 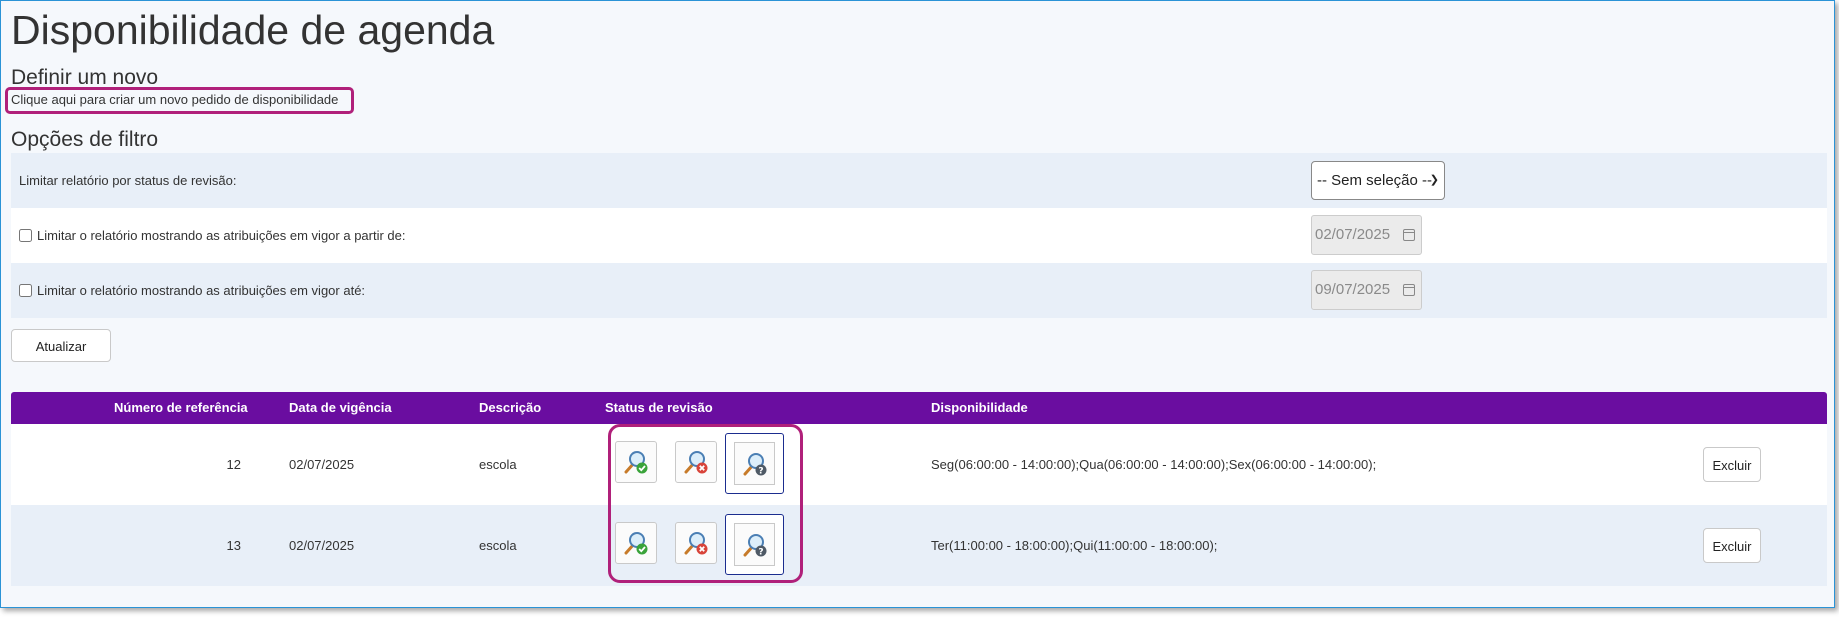 I want to click on status-highlight-box, so click(x=705, y=503).